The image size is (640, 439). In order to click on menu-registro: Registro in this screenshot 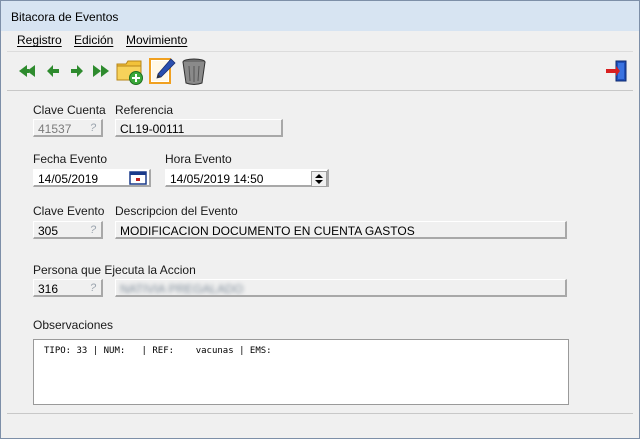, I will do `click(39, 40)`.